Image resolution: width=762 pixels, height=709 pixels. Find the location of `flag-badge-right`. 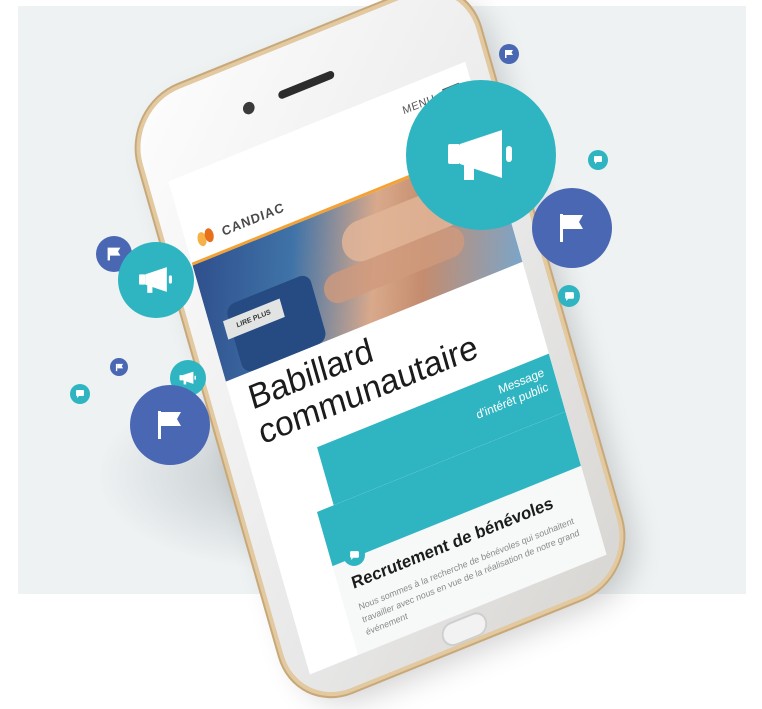

flag-badge-right is located at coordinates (572, 228).